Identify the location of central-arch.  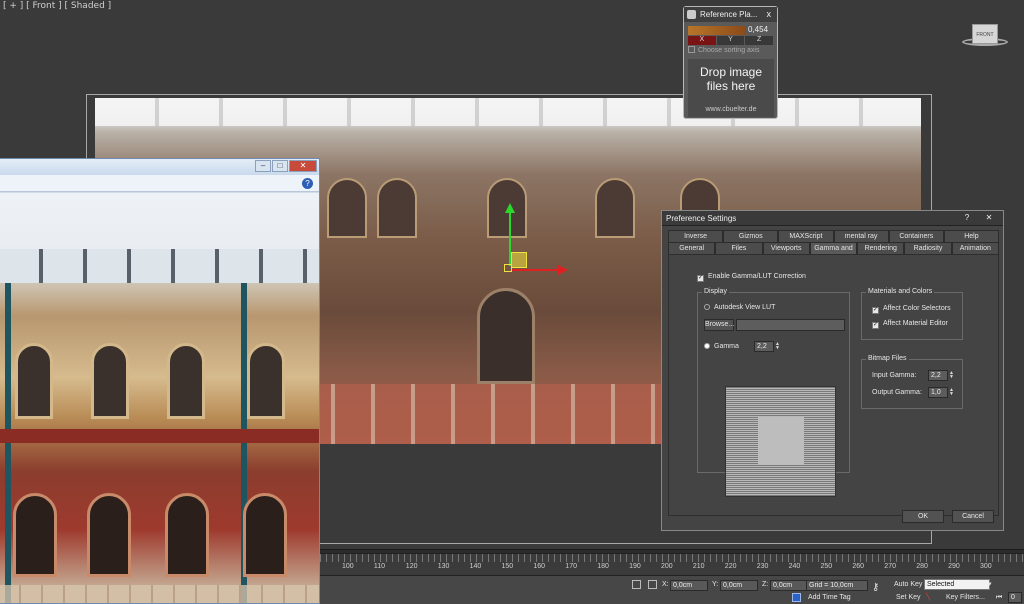
(506, 336).